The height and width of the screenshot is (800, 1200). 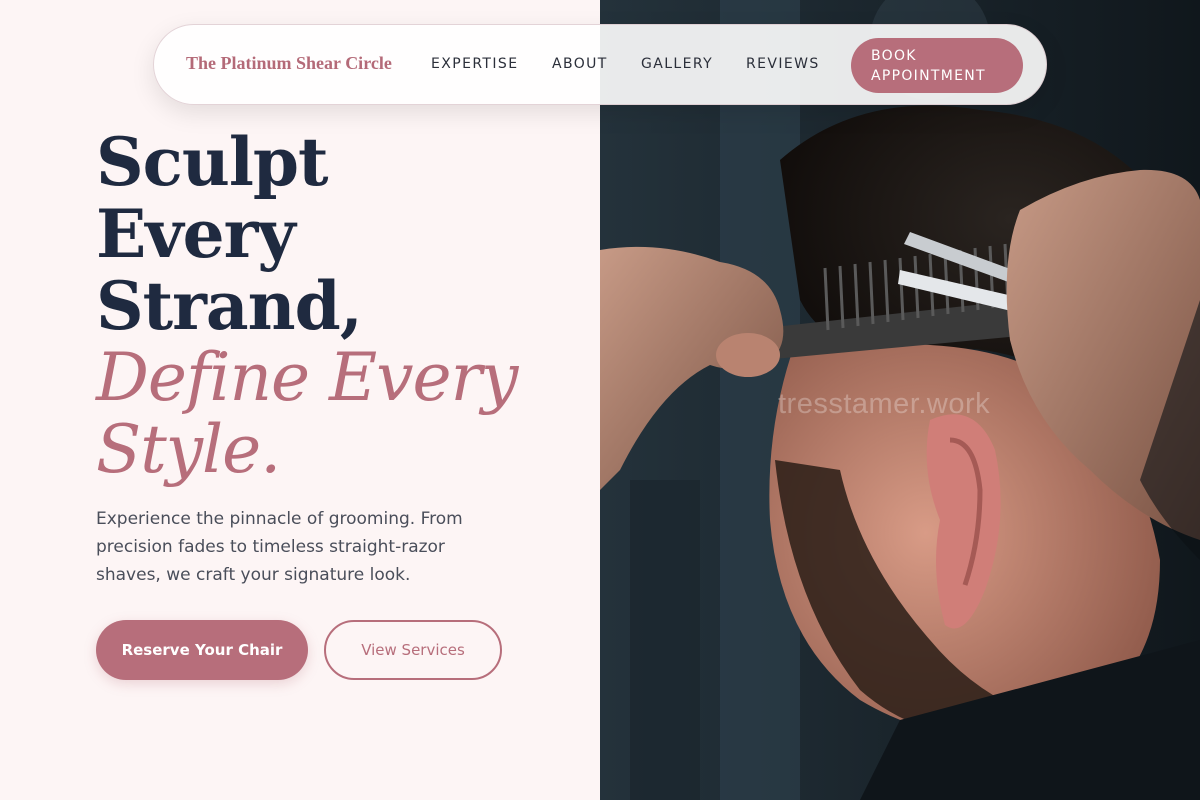 I want to click on brand-logo: The Platinum Shear Circle, so click(x=289, y=63).